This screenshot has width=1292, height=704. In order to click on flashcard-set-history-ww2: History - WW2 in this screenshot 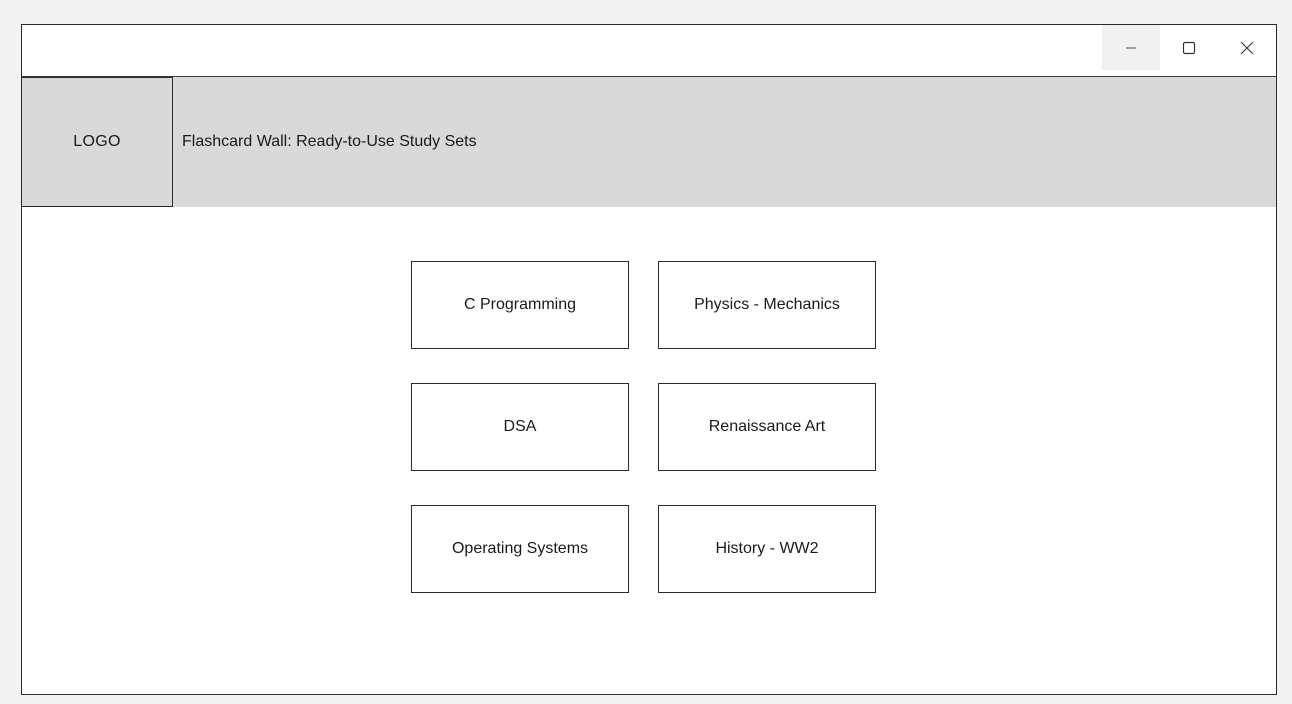, I will do `click(767, 549)`.